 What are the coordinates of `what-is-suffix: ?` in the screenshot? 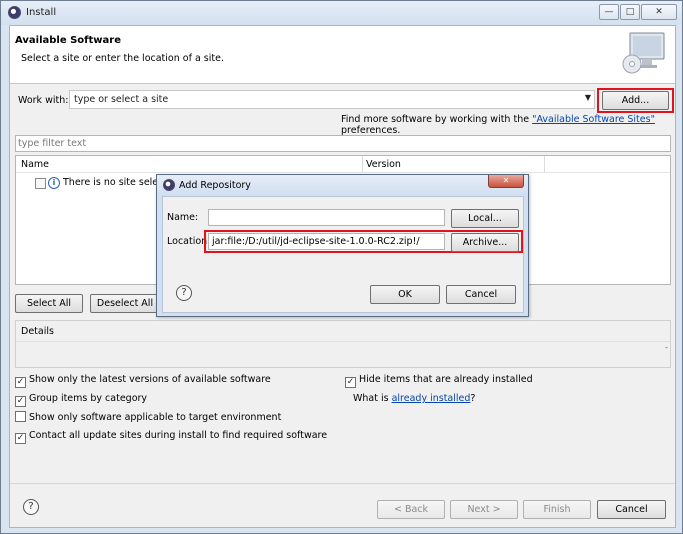 It's located at (473, 398).